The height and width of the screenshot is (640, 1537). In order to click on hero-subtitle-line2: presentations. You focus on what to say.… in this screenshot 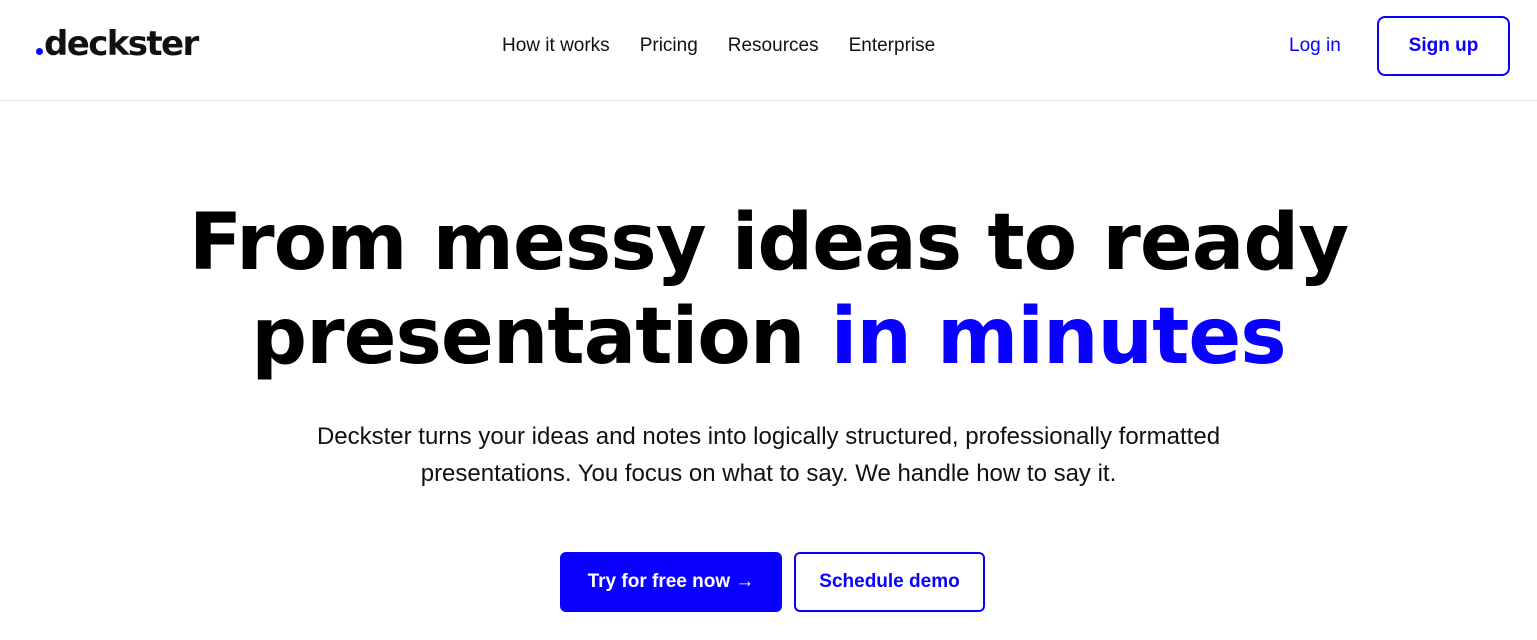, I will do `click(768, 473)`.